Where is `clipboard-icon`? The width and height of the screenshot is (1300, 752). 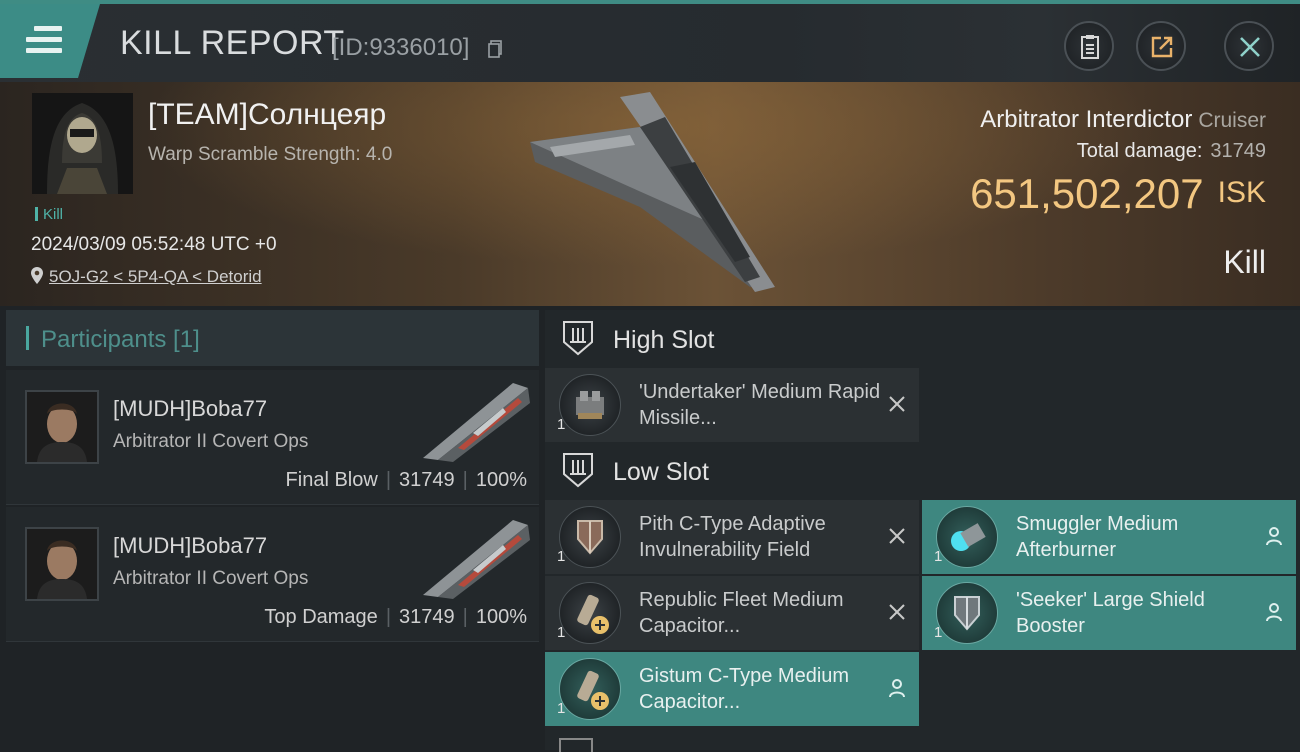 clipboard-icon is located at coordinates (1090, 47).